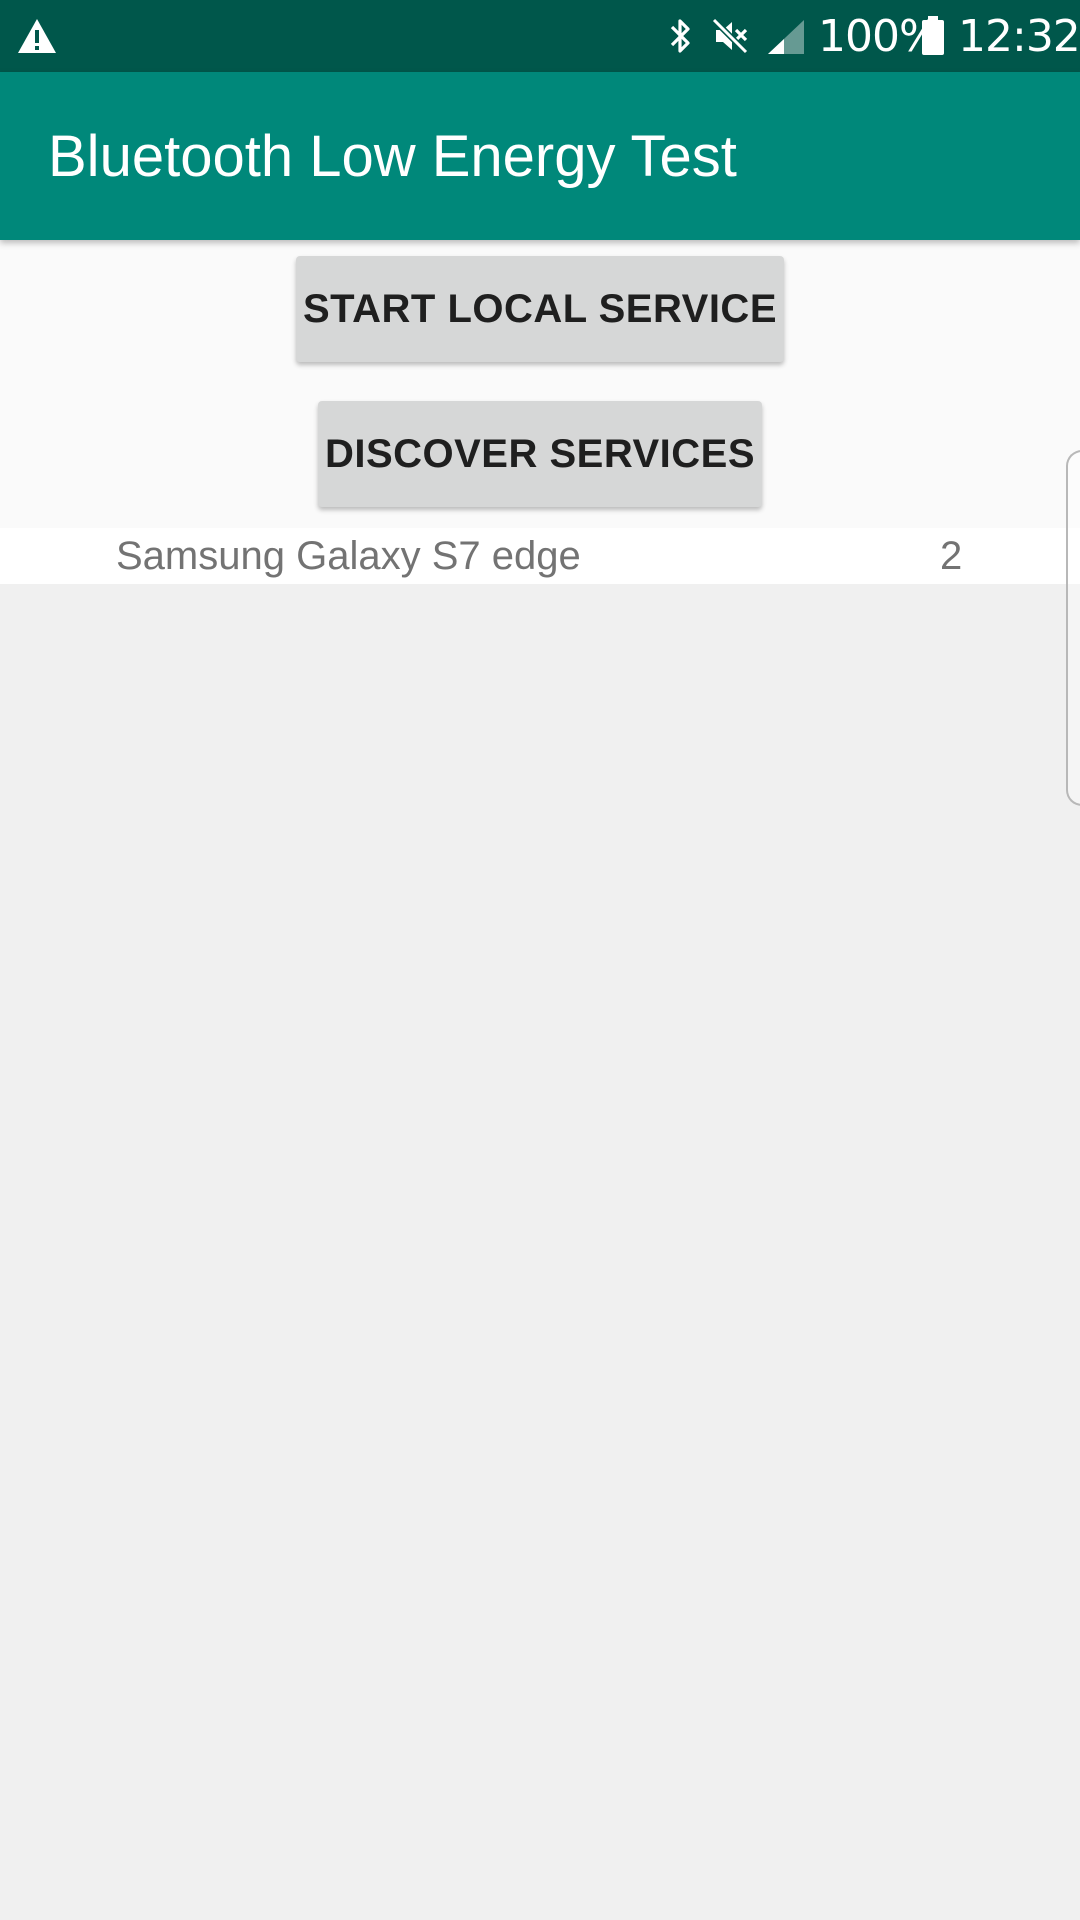  What do you see at coordinates (933, 36) in the screenshot?
I see `battery-icon` at bounding box center [933, 36].